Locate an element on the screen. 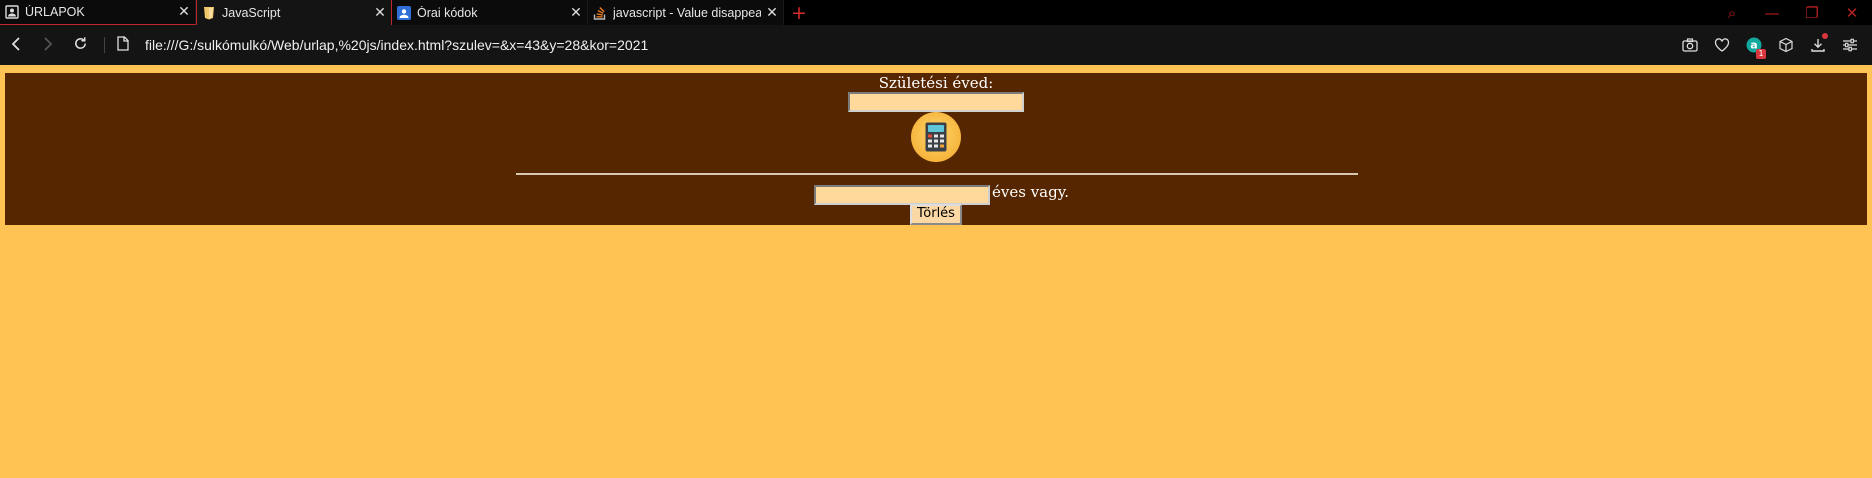 This screenshot has width=1872, height=478. download-dot is located at coordinates (1825, 36).